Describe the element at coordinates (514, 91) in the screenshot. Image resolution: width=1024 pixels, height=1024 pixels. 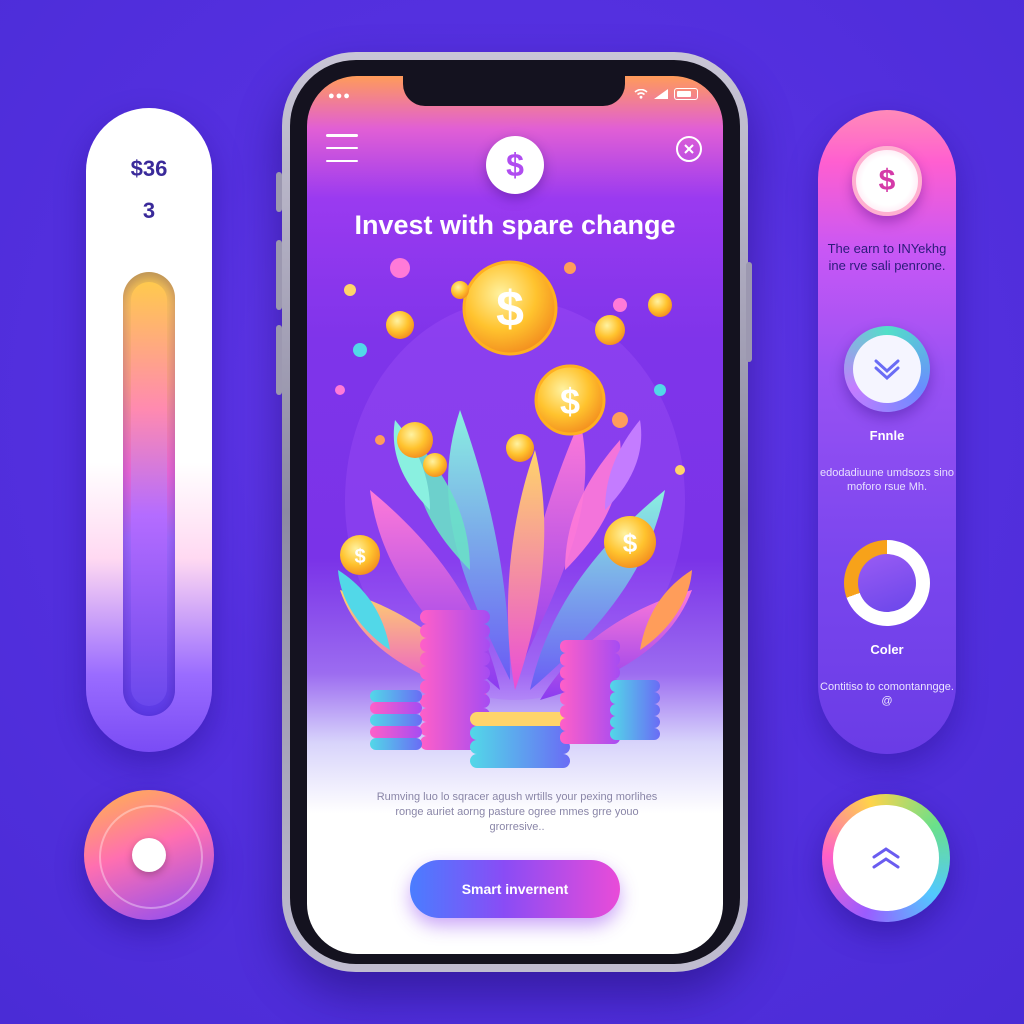
I see `phone-notch` at that location.